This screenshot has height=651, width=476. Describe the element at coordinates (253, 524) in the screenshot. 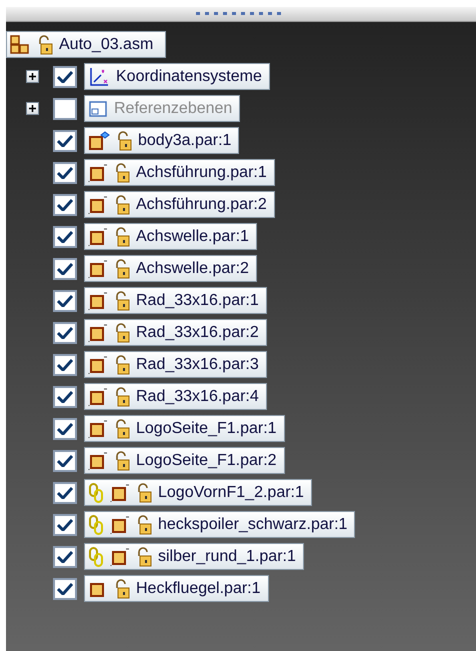

I see `node-label: heckspoiler_schwarz.par:1` at that location.